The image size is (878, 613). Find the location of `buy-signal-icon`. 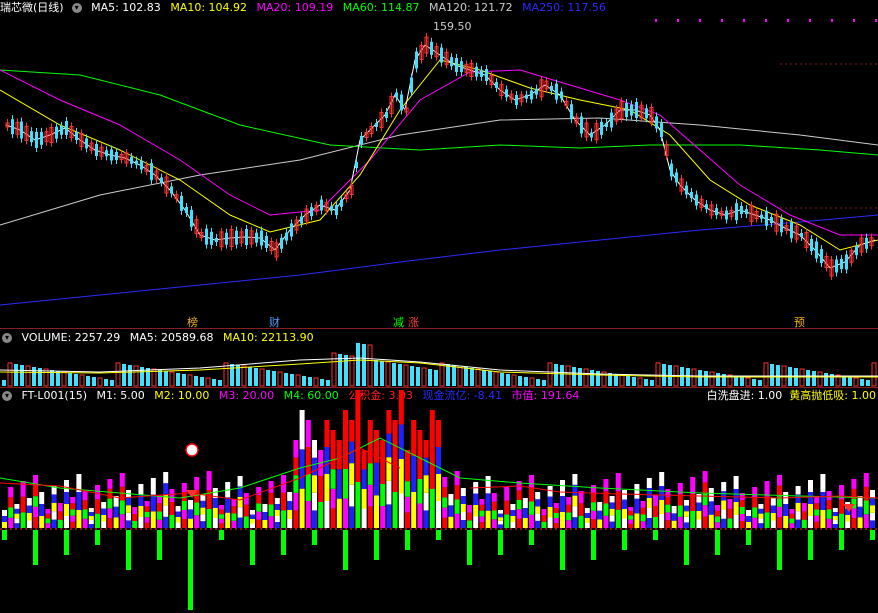

buy-signal-icon is located at coordinates (192, 450).